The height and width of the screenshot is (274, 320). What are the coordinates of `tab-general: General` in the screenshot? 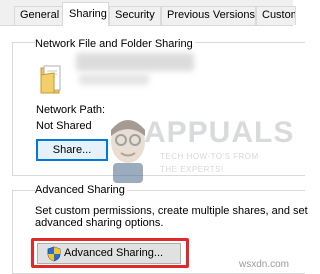 It's located at (38, 15).